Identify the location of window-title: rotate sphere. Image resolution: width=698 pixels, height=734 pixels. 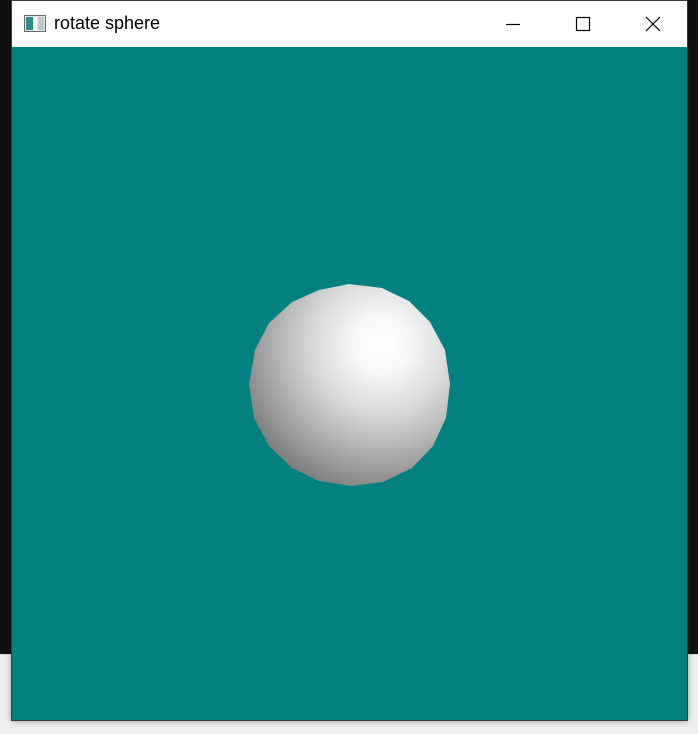
(107, 23).